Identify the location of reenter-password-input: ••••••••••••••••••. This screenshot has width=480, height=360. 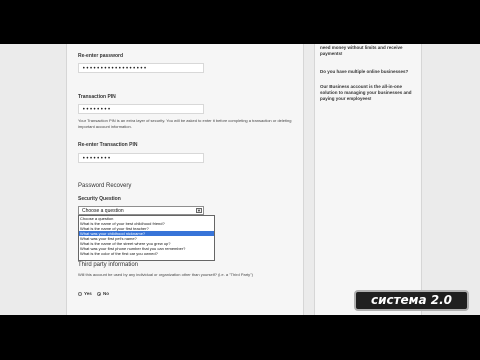
(141, 68).